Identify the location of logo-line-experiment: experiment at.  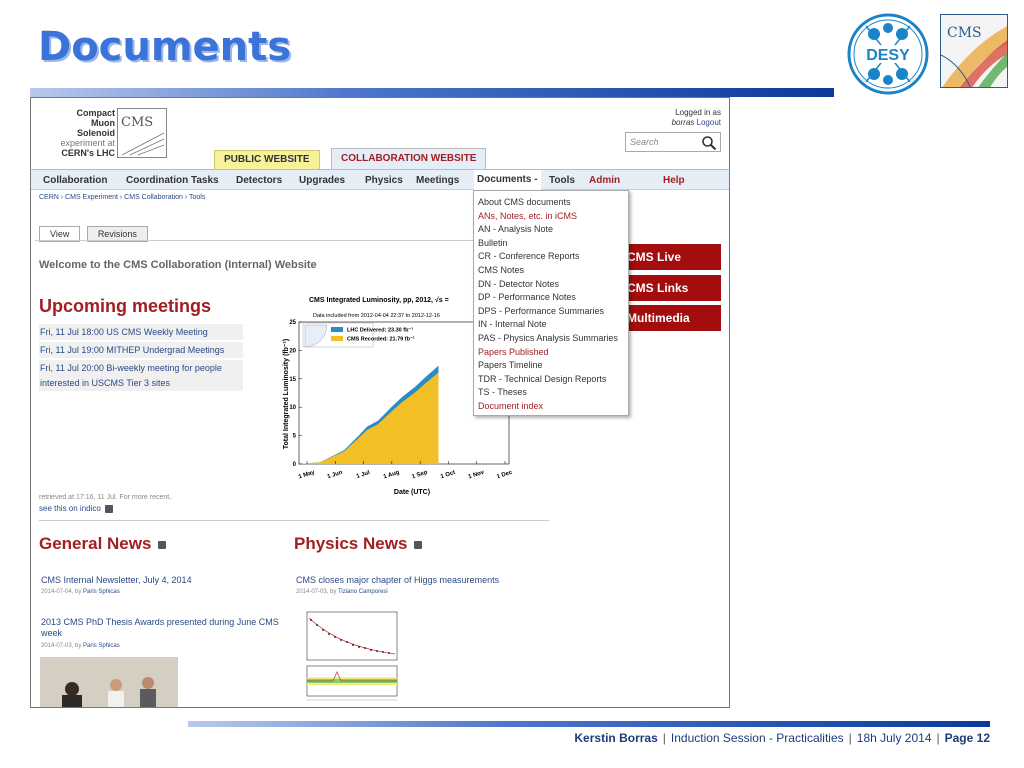
(87, 143).